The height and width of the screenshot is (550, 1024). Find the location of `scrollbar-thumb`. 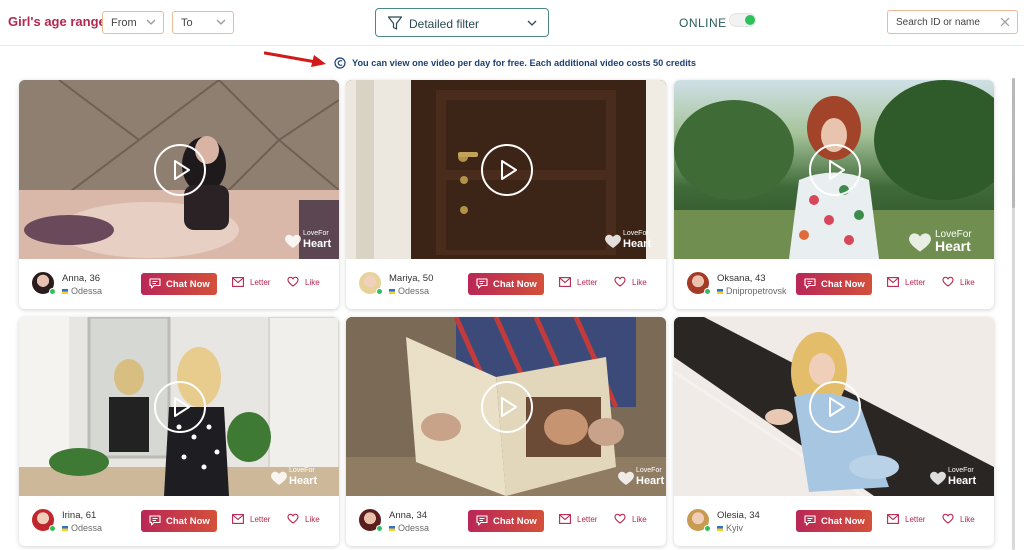

scrollbar-thumb is located at coordinates (1013, 143).